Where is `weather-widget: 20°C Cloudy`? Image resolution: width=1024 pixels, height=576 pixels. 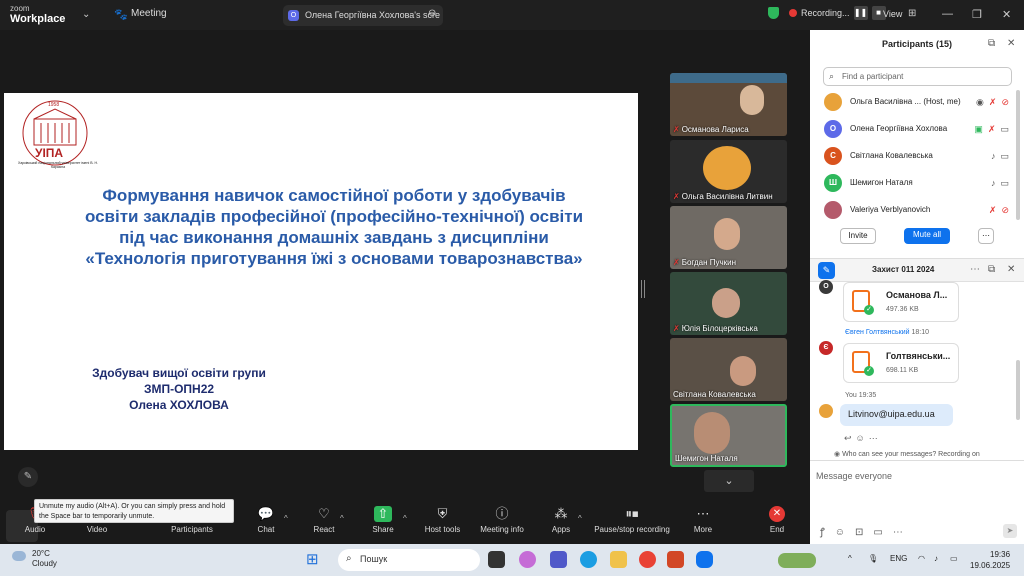 weather-widget: 20°C Cloudy is located at coordinates (34, 559).